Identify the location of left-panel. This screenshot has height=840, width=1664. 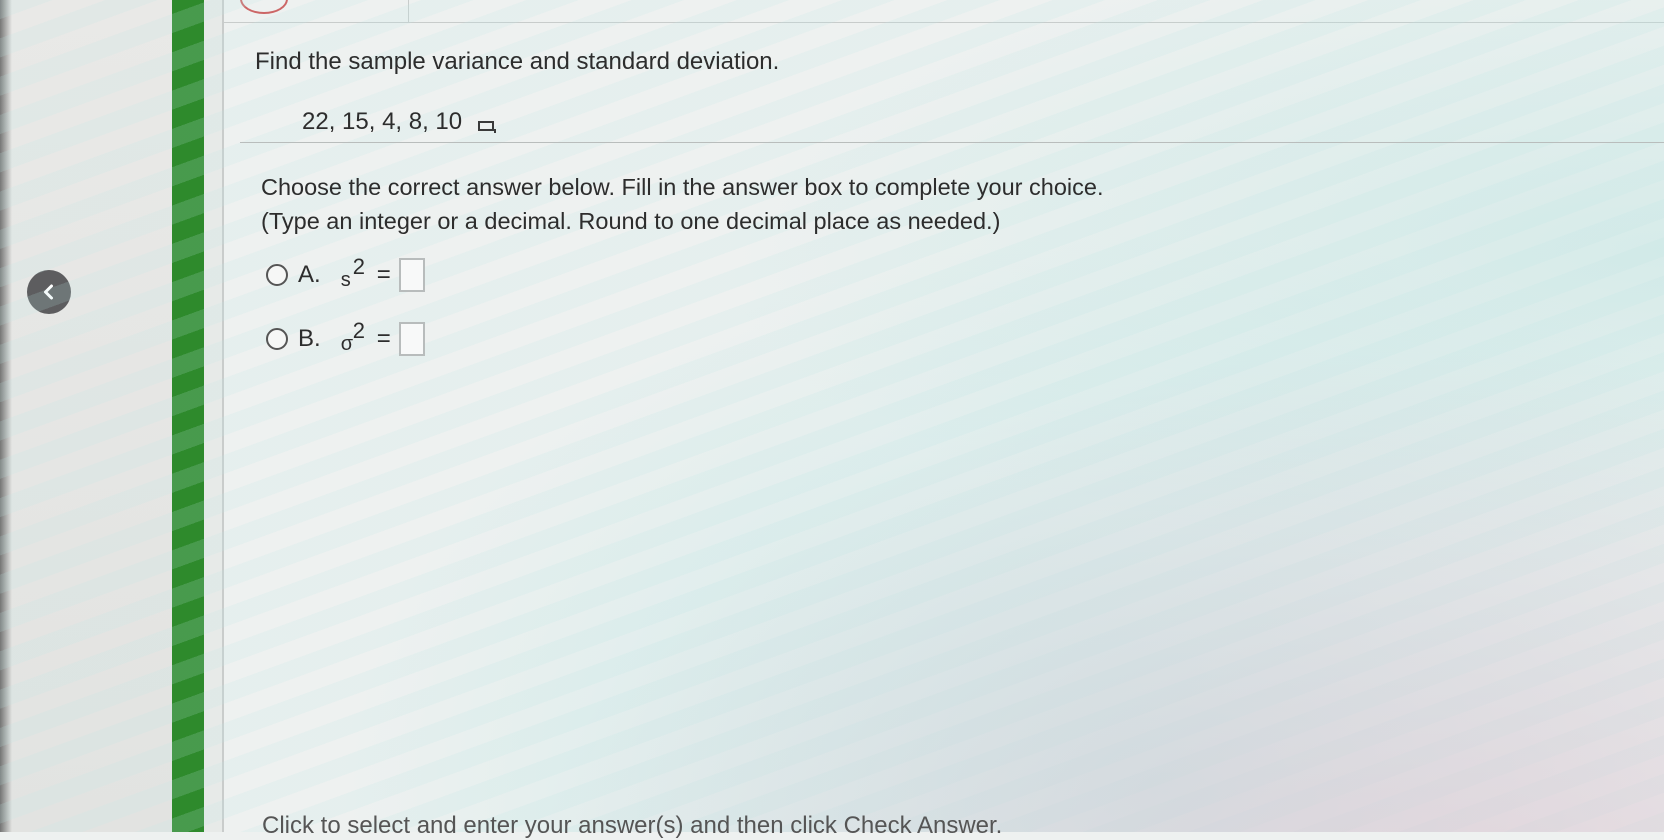
(86, 416).